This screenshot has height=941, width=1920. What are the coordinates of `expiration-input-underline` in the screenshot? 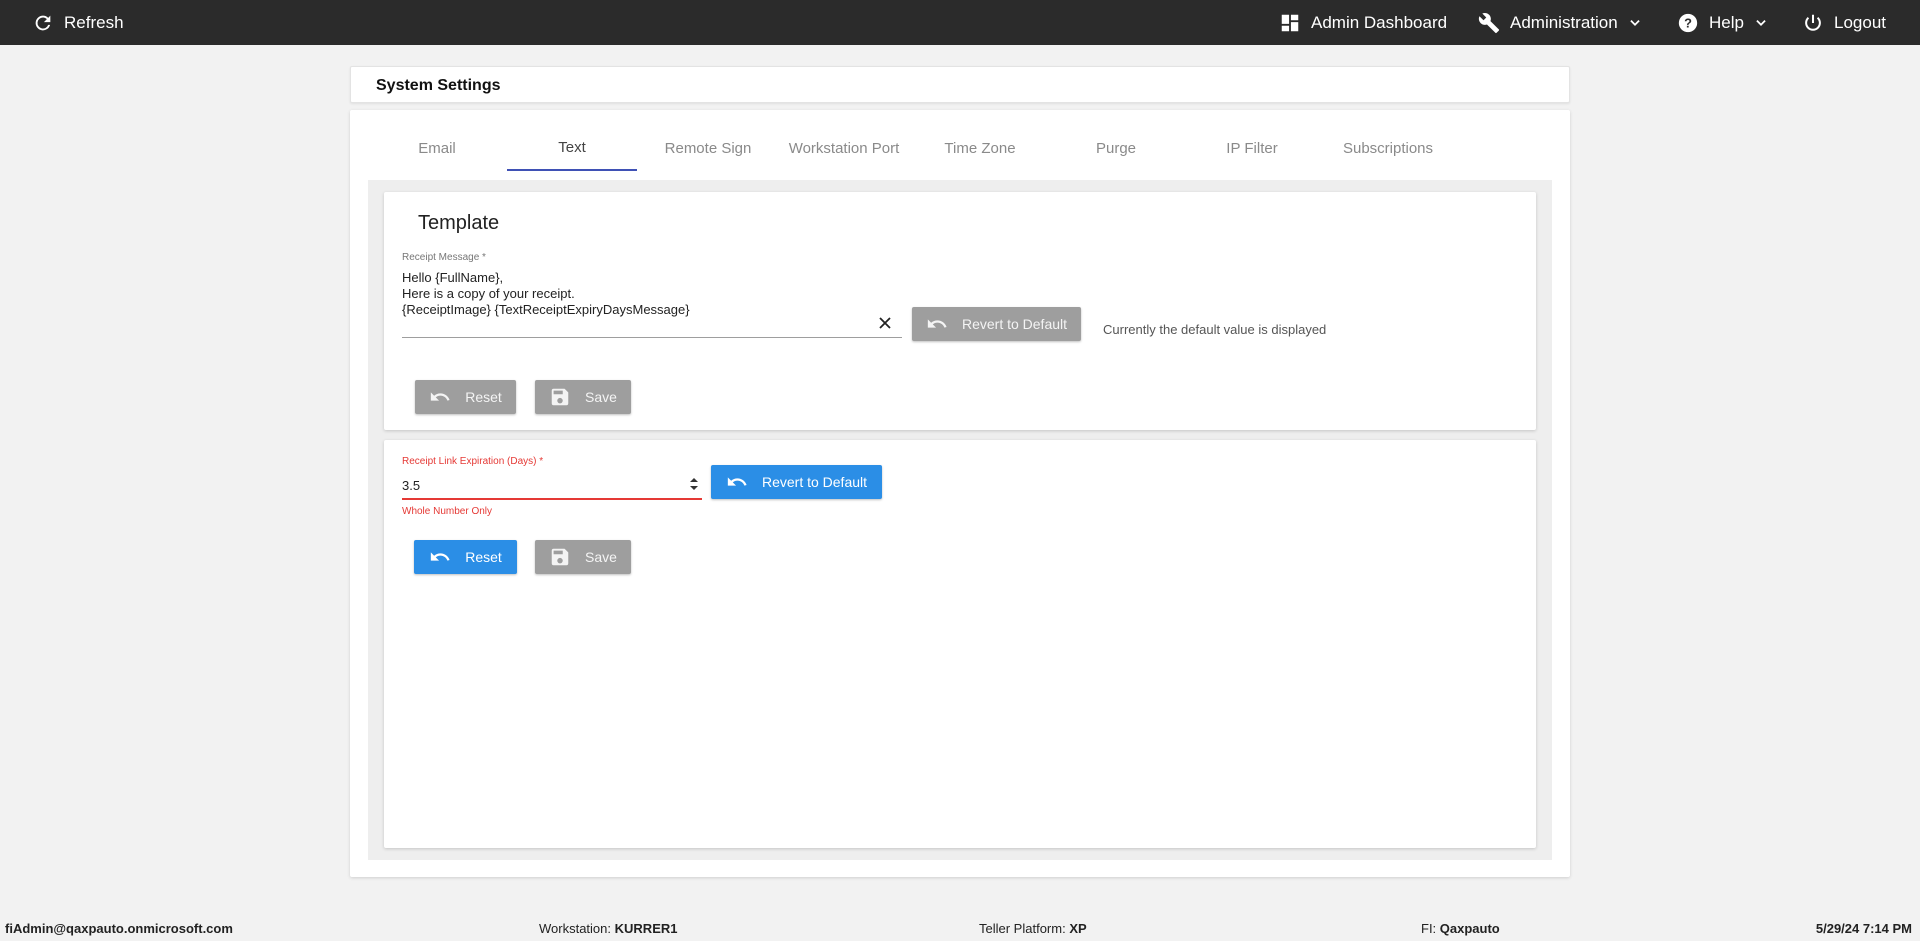 It's located at (552, 499).